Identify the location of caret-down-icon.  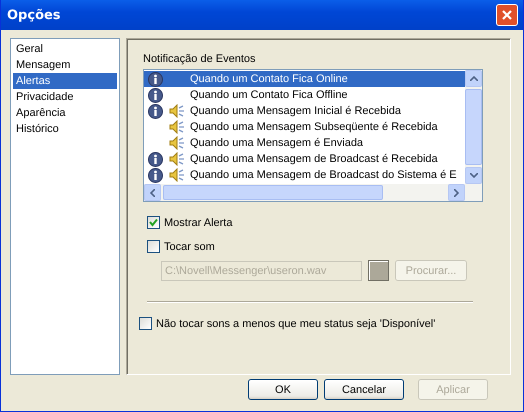
(474, 175).